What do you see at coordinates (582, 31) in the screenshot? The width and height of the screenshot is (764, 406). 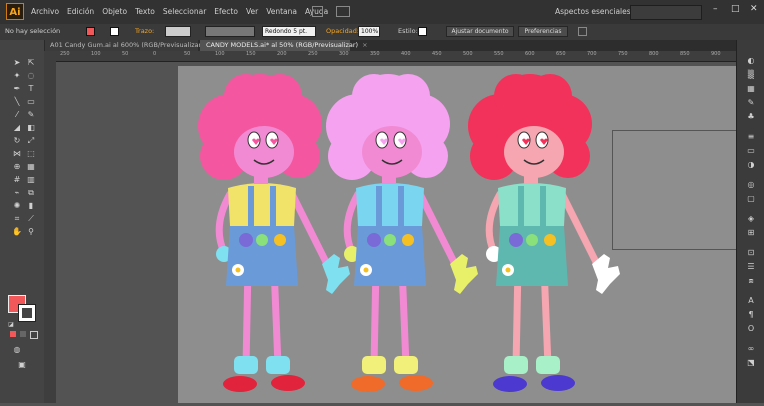 I see `align-icon` at bounding box center [582, 31].